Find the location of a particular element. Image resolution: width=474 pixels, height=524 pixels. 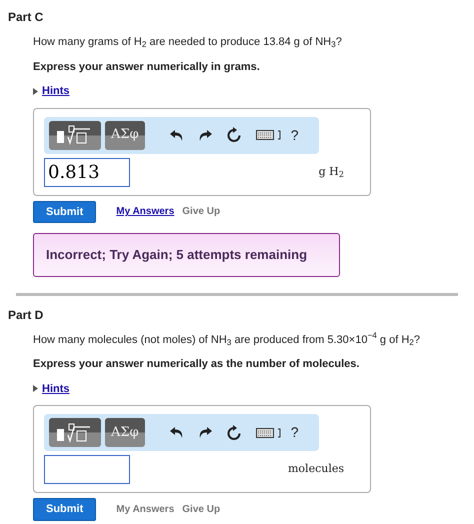

answer-field: 0.813 is located at coordinates (87, 172).